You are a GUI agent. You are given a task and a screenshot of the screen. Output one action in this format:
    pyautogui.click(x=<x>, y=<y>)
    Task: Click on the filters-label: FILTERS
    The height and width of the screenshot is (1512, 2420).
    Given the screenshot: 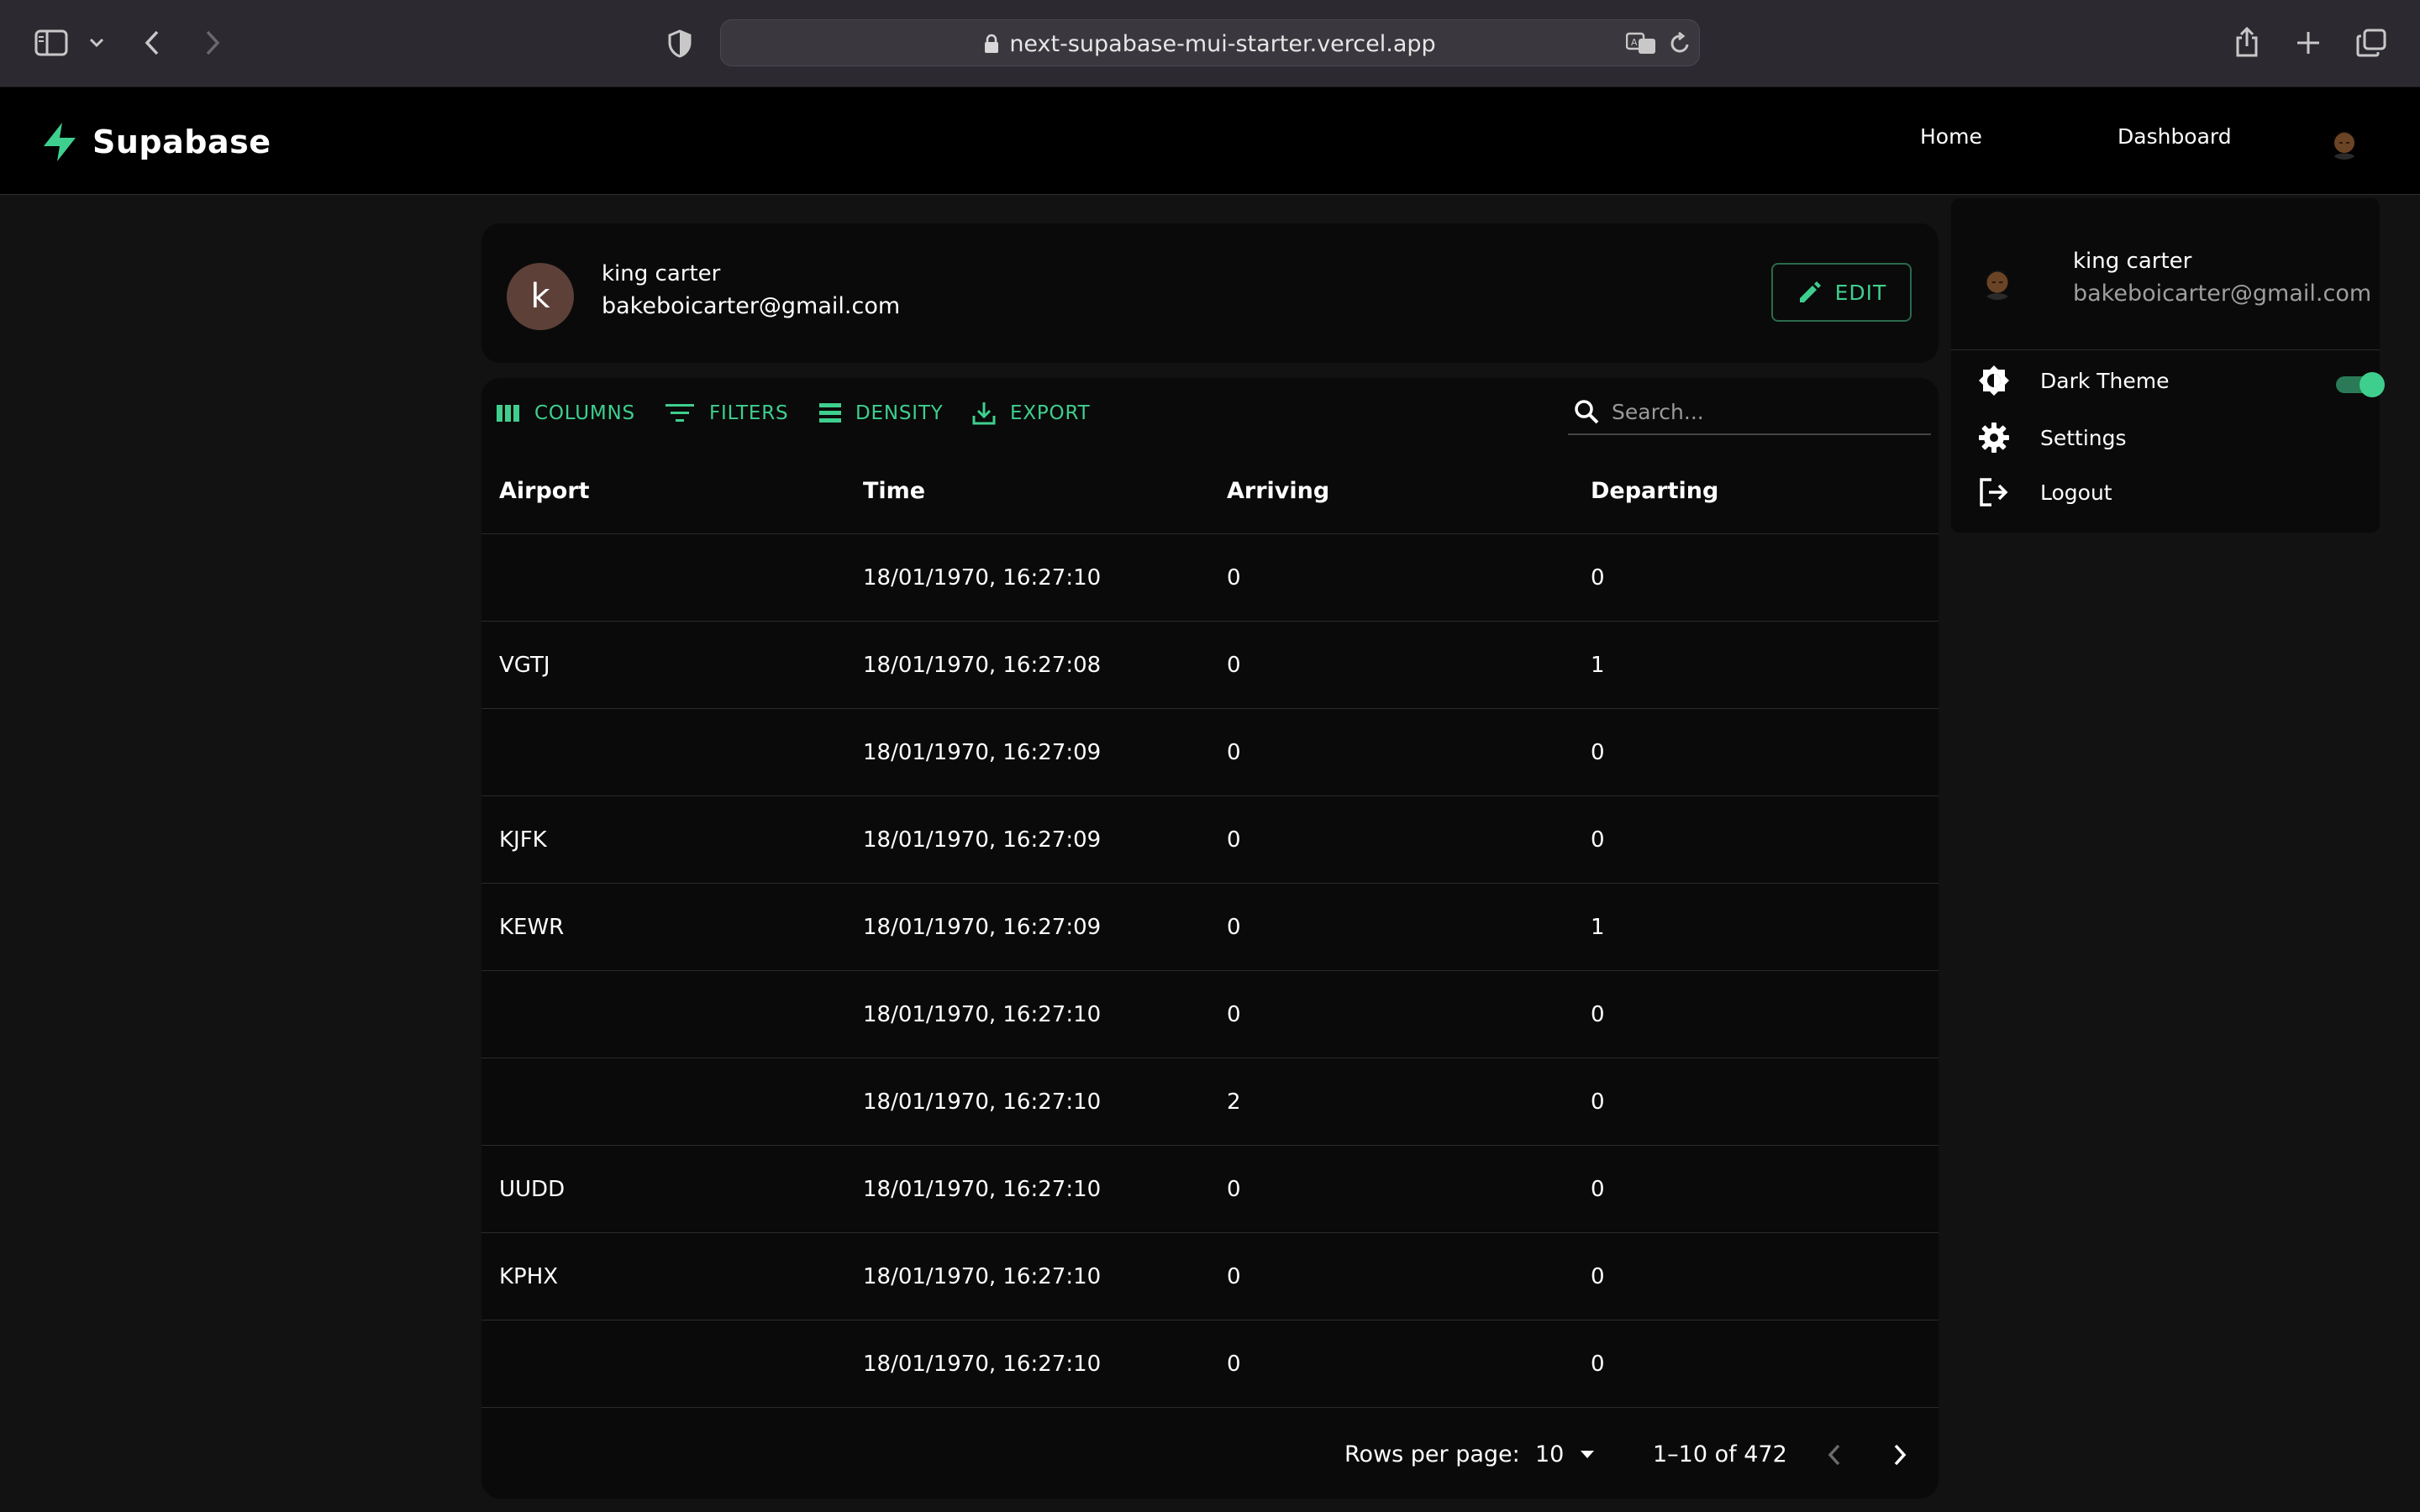 What is the action you would take?
    pyautogui.click(x=749, y=413)
    